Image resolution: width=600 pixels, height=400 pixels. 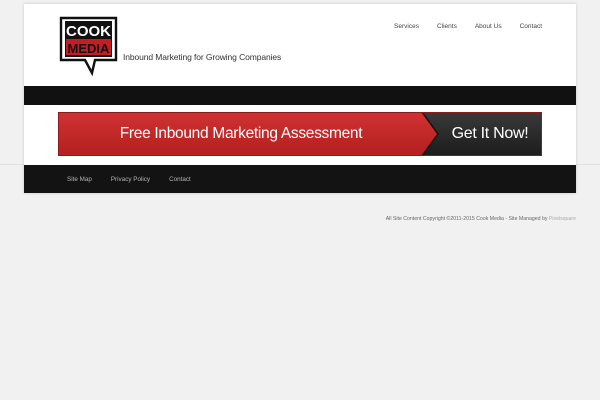 I want to click on logo-line2: MEDIA, so click(x=89, y=48).